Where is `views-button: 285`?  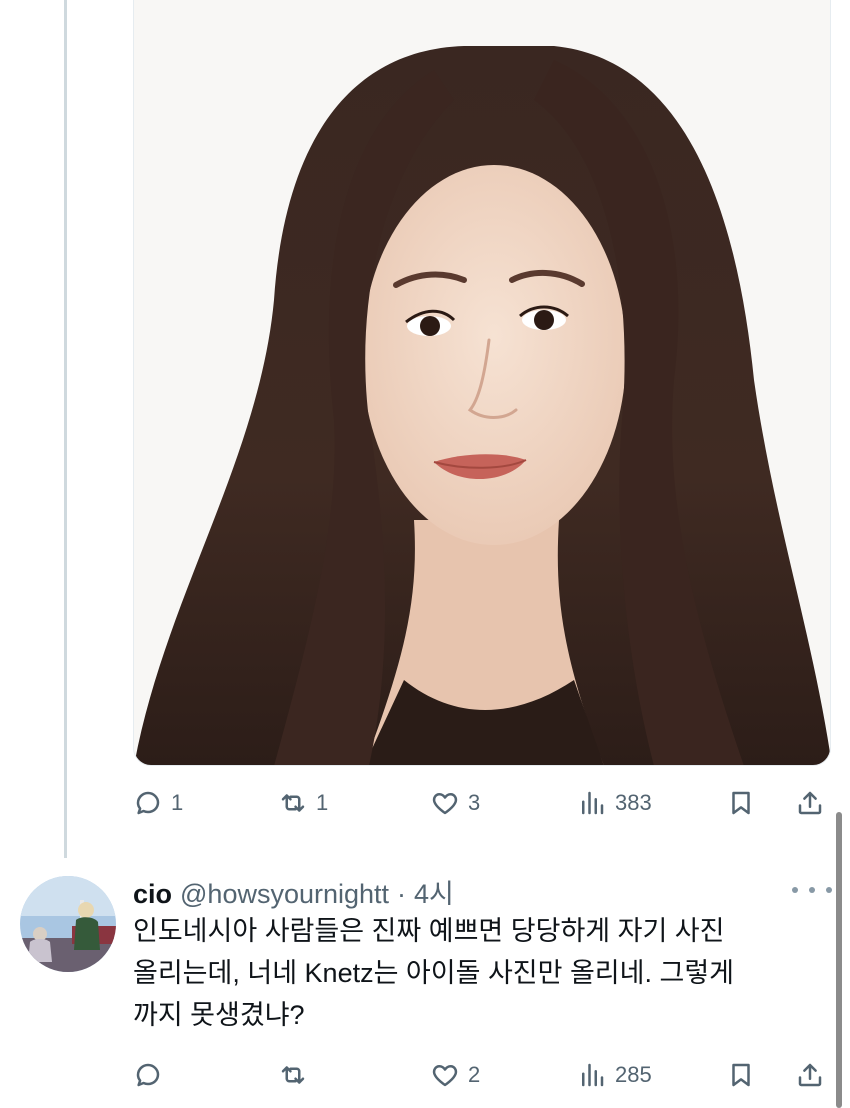
views-button: 285 is located at coordinates (614, 1075).